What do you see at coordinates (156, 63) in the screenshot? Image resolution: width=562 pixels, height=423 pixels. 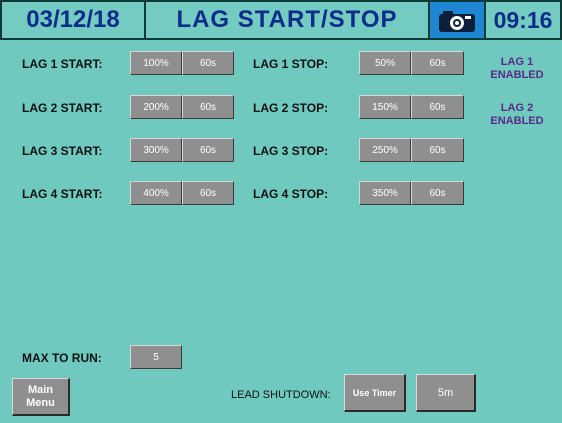 I see `lag-1-start-percent-button: 100%` at bounding box center [156, 63].